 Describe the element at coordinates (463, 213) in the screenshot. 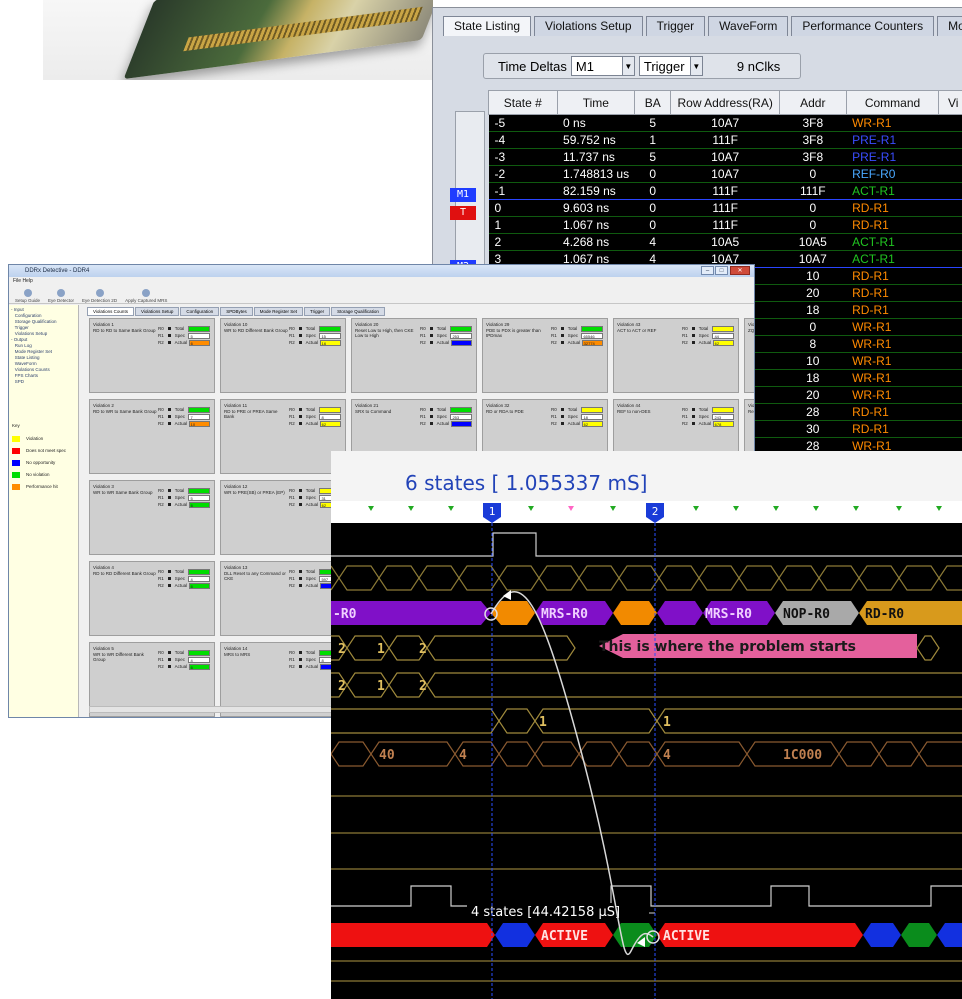

I see `marker-label-t: T` at that location.